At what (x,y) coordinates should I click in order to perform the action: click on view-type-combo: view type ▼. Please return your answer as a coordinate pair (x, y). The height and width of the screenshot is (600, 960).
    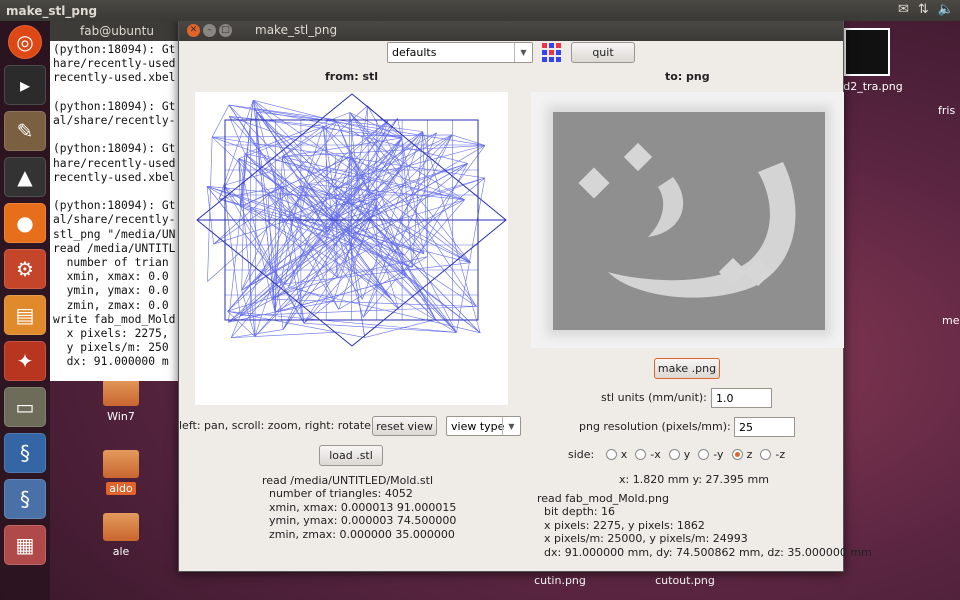
    Looking at the image, I should click on (483, 426).